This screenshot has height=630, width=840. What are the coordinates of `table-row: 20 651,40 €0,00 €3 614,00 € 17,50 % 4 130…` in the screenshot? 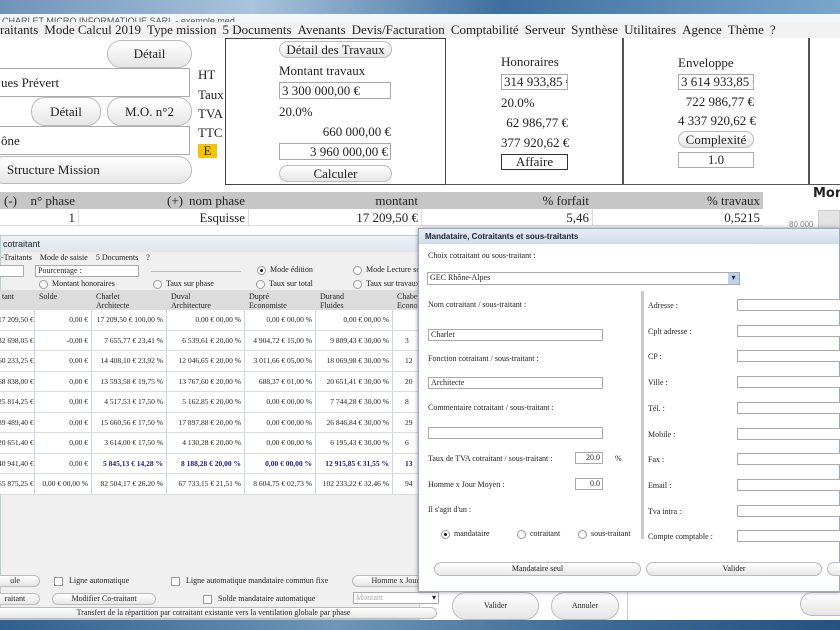 It's located at (211, 443).